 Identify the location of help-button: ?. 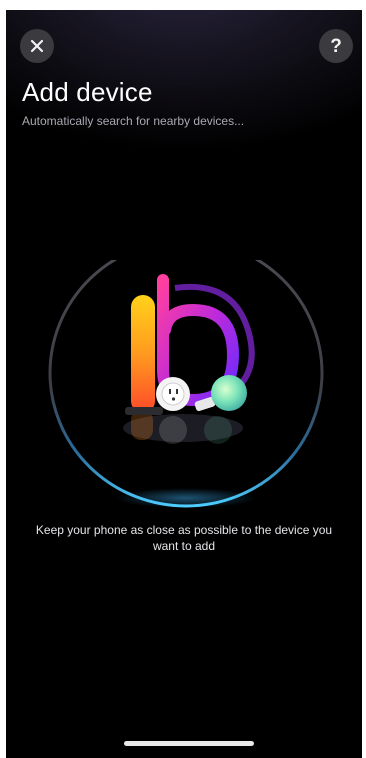
(336, 46).